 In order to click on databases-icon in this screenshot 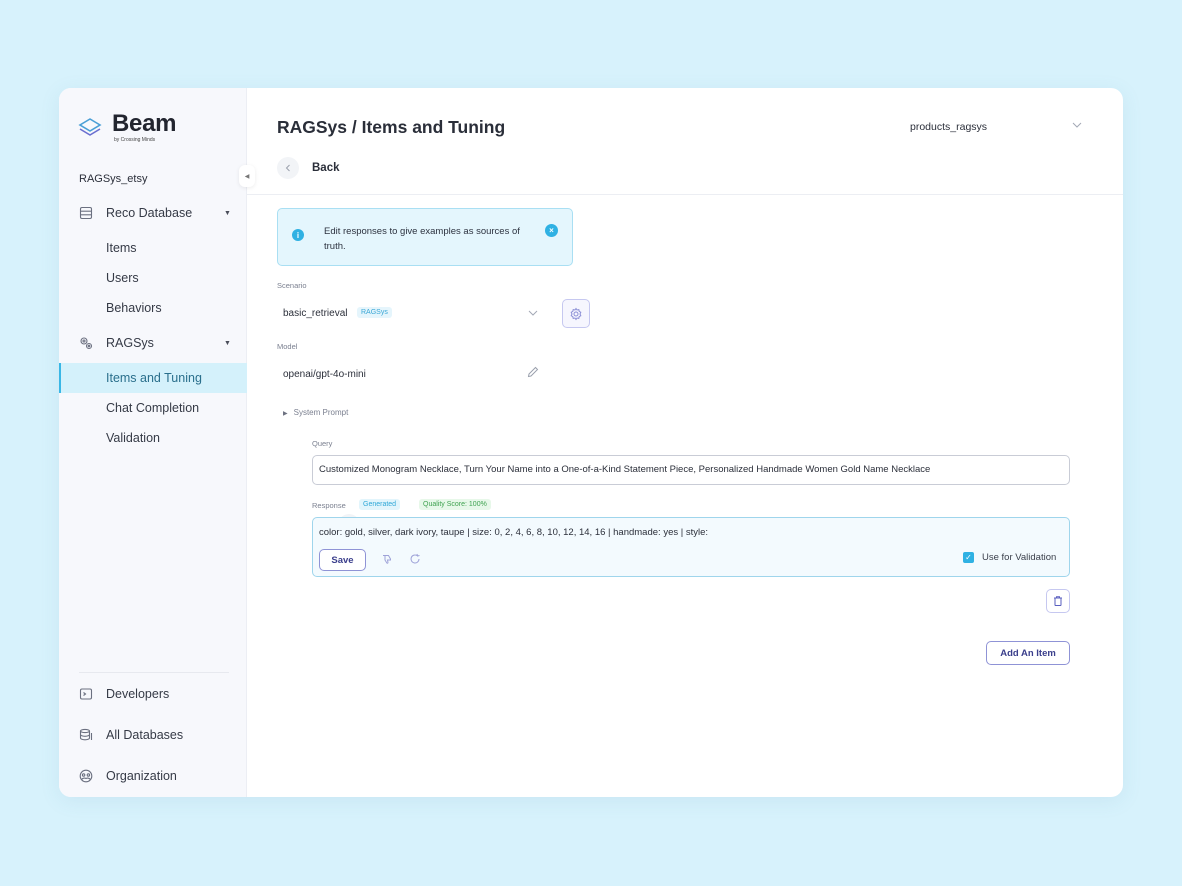, I will do `click(86, 734)`.